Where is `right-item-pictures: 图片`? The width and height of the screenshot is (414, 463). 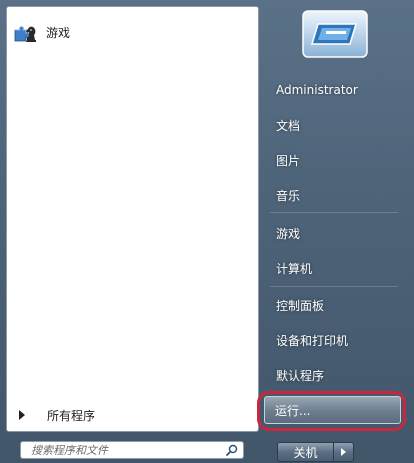 right-item-pictures: 图片 is located at coordinates (337, 160).